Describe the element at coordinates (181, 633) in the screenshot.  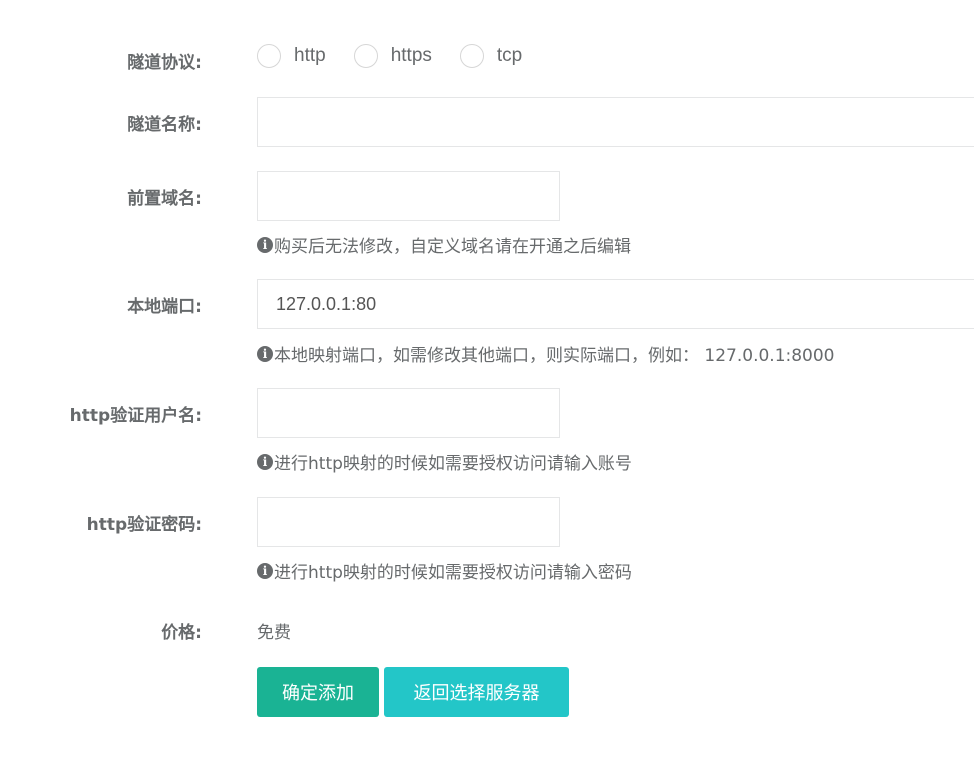
I see `price-label: 价格:` at that location.